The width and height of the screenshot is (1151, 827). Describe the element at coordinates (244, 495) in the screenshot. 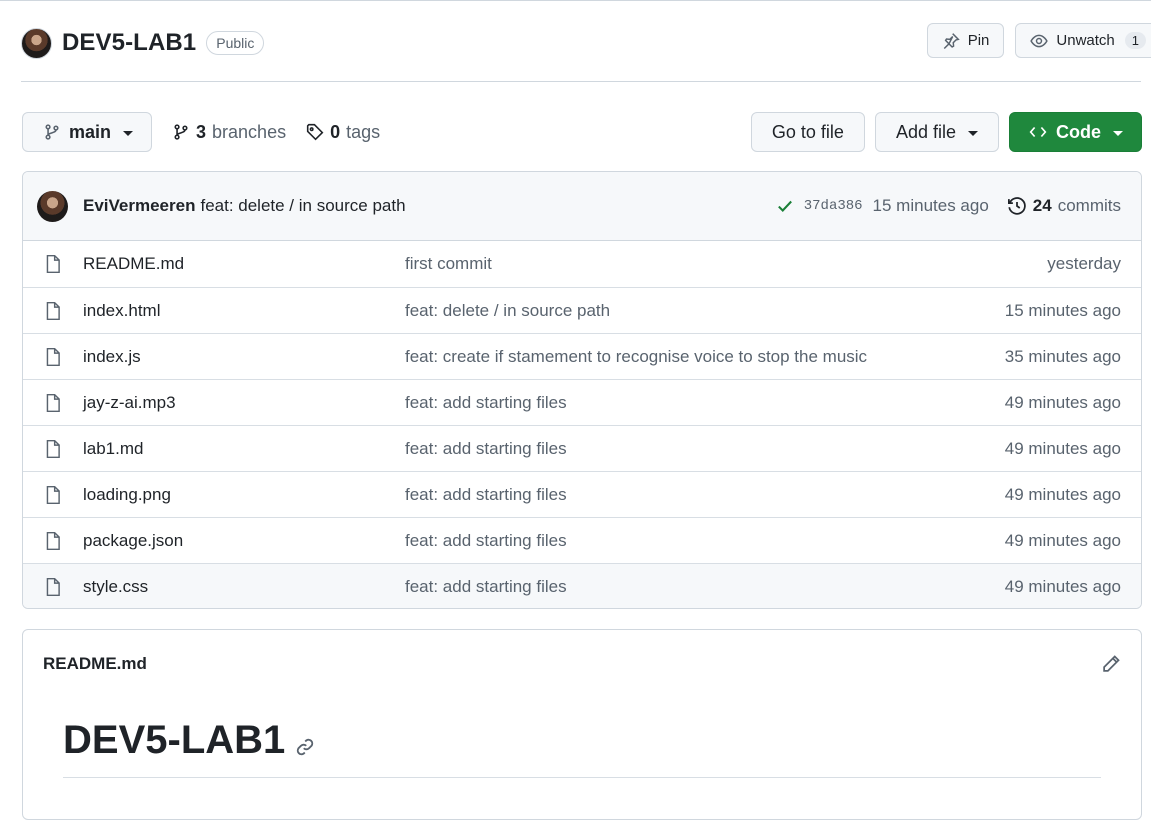

I see `file-name: loading.png` at that location.